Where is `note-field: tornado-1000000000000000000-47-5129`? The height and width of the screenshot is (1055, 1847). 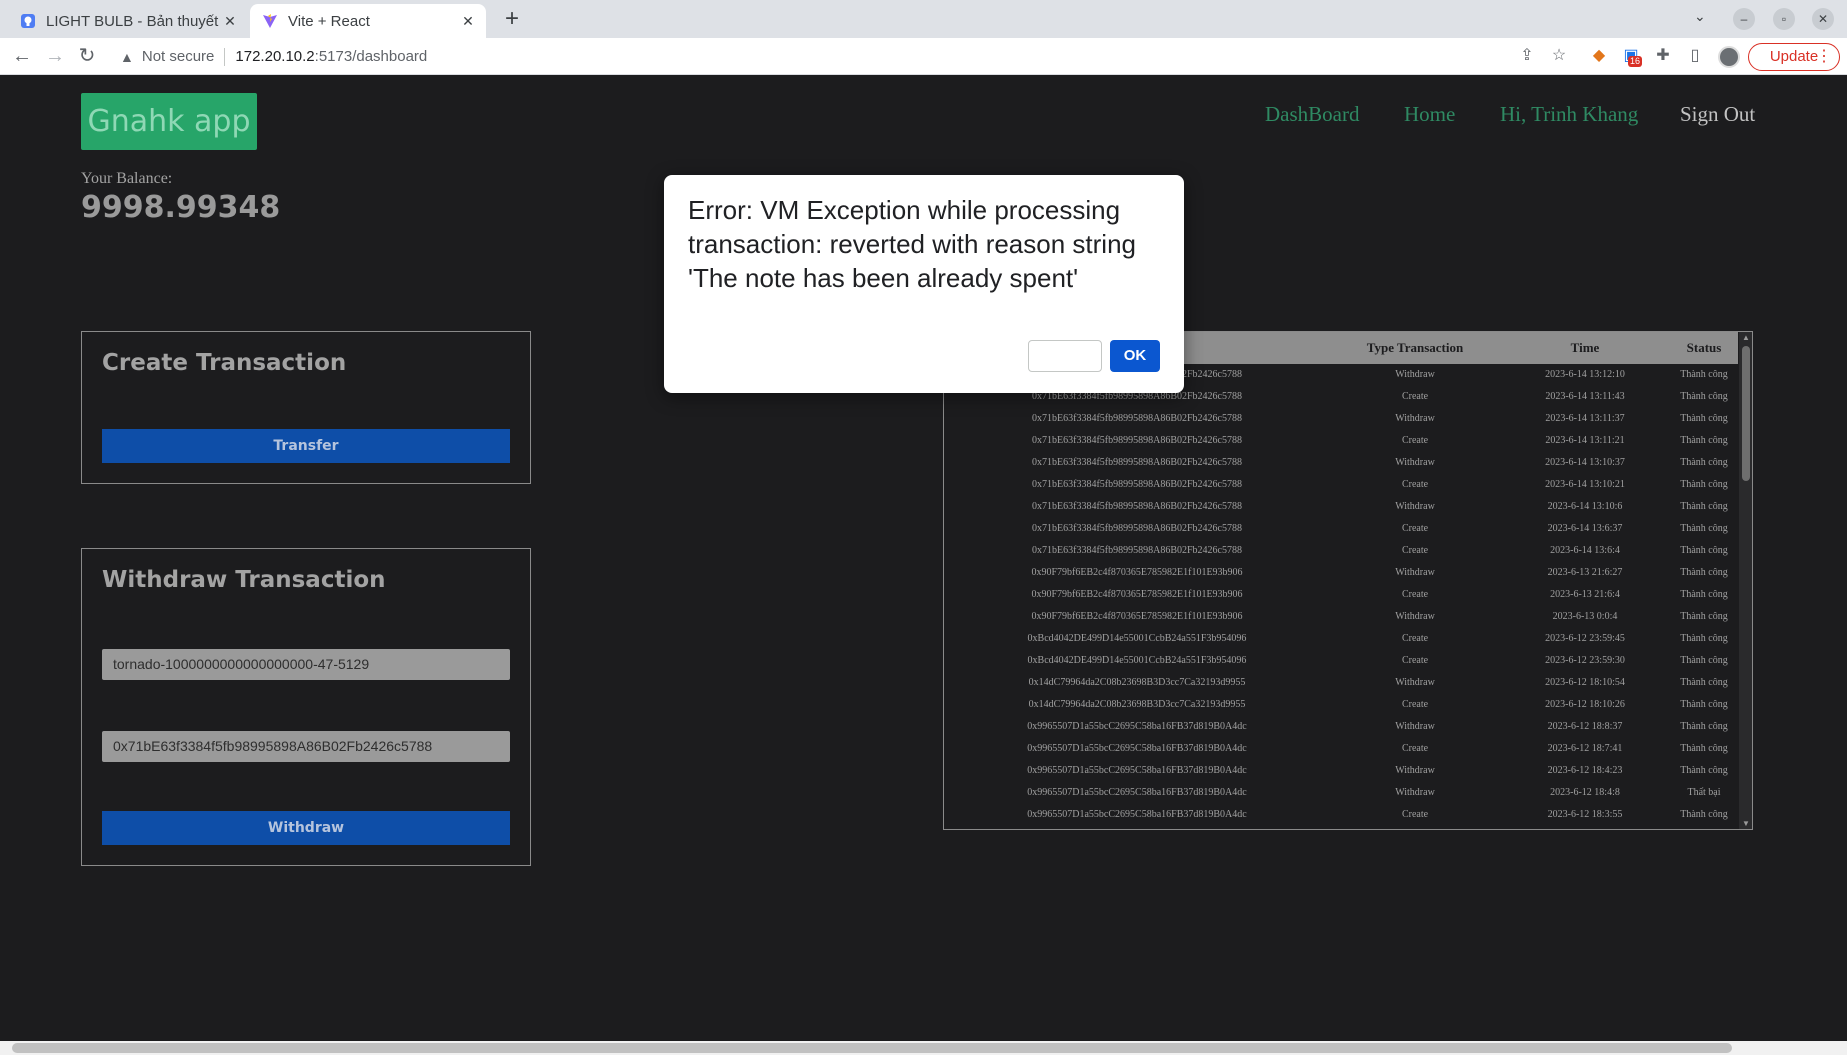
note-field: tornado-1000000000000000000-47-5129 is located at coordinates (306, 664).